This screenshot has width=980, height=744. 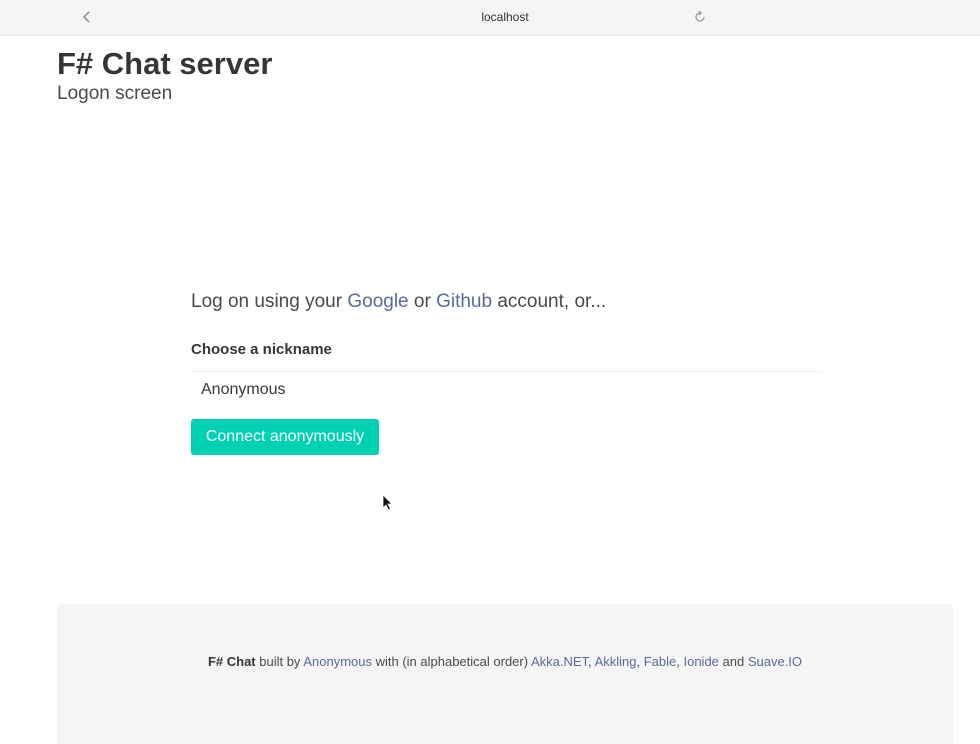 What do you see at coordinates (269, 301) in the screenshot?
I see `logon-prefix: Log on using your` at bounding box center [269, 301].